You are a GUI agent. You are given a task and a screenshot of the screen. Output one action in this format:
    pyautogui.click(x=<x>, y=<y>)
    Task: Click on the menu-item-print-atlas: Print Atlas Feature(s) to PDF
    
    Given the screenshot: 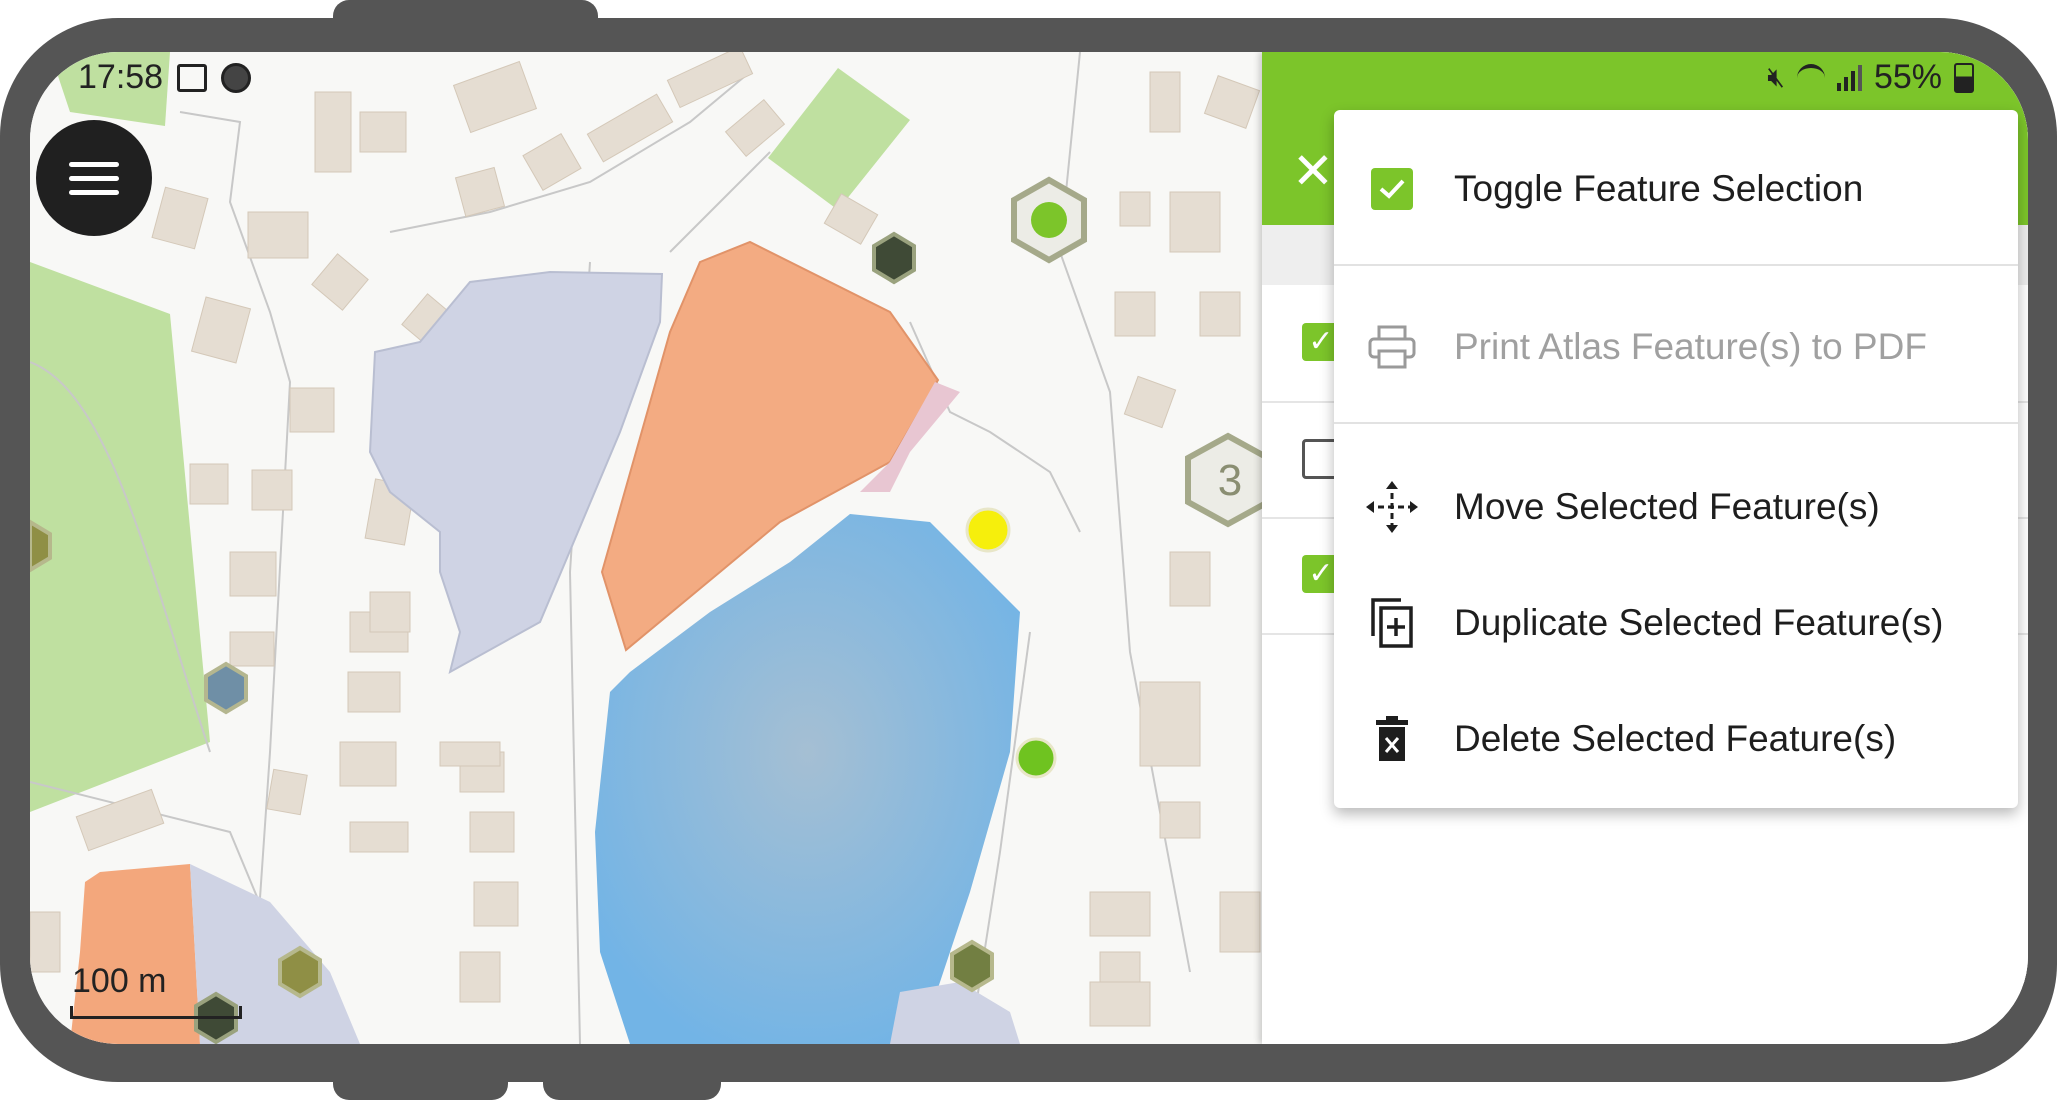 What is the action you would take?
    pyautogui.click(x=1676, y=347)
    